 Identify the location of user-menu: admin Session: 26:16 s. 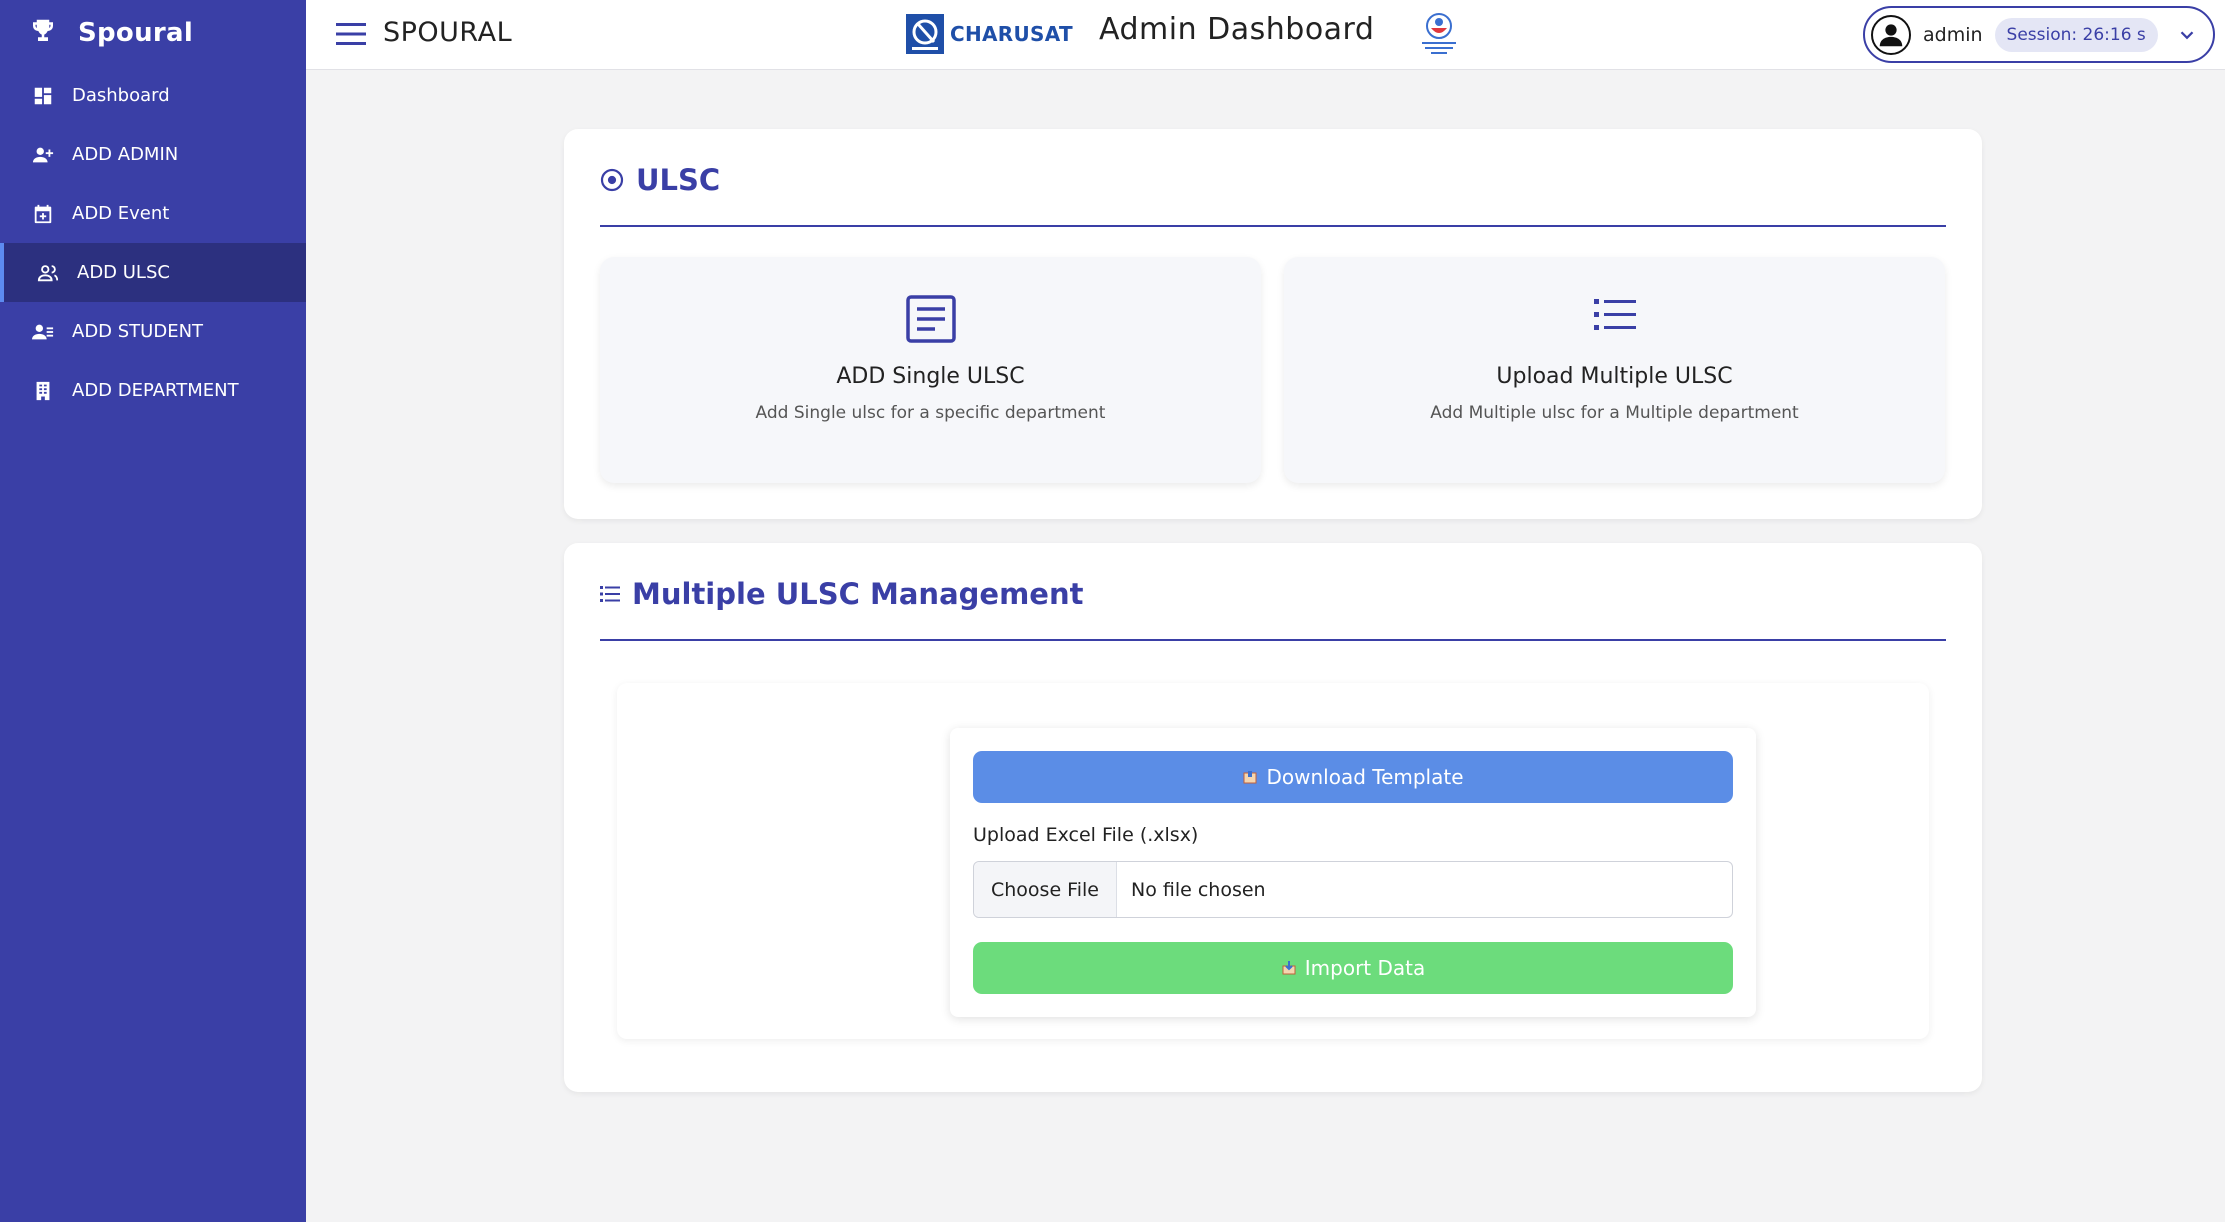
(2039, 34).